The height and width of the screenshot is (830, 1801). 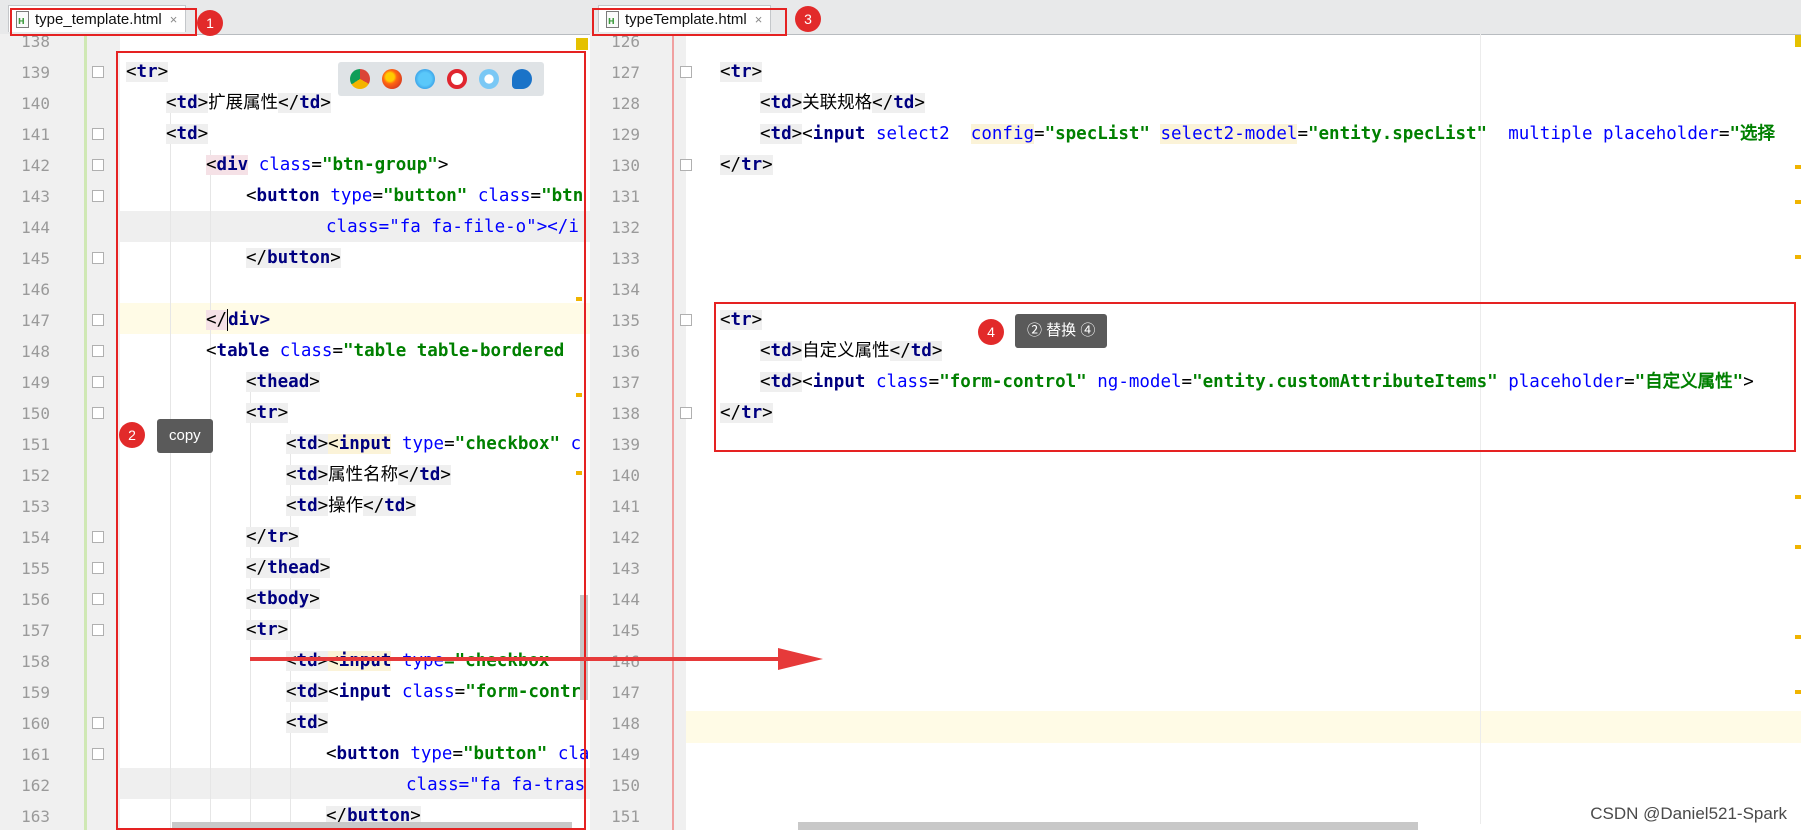 What do you see at coordinates (1255, 377) in the screenshot?
I see `annotation-box-replace-region` at bounding box center [1255, 377].